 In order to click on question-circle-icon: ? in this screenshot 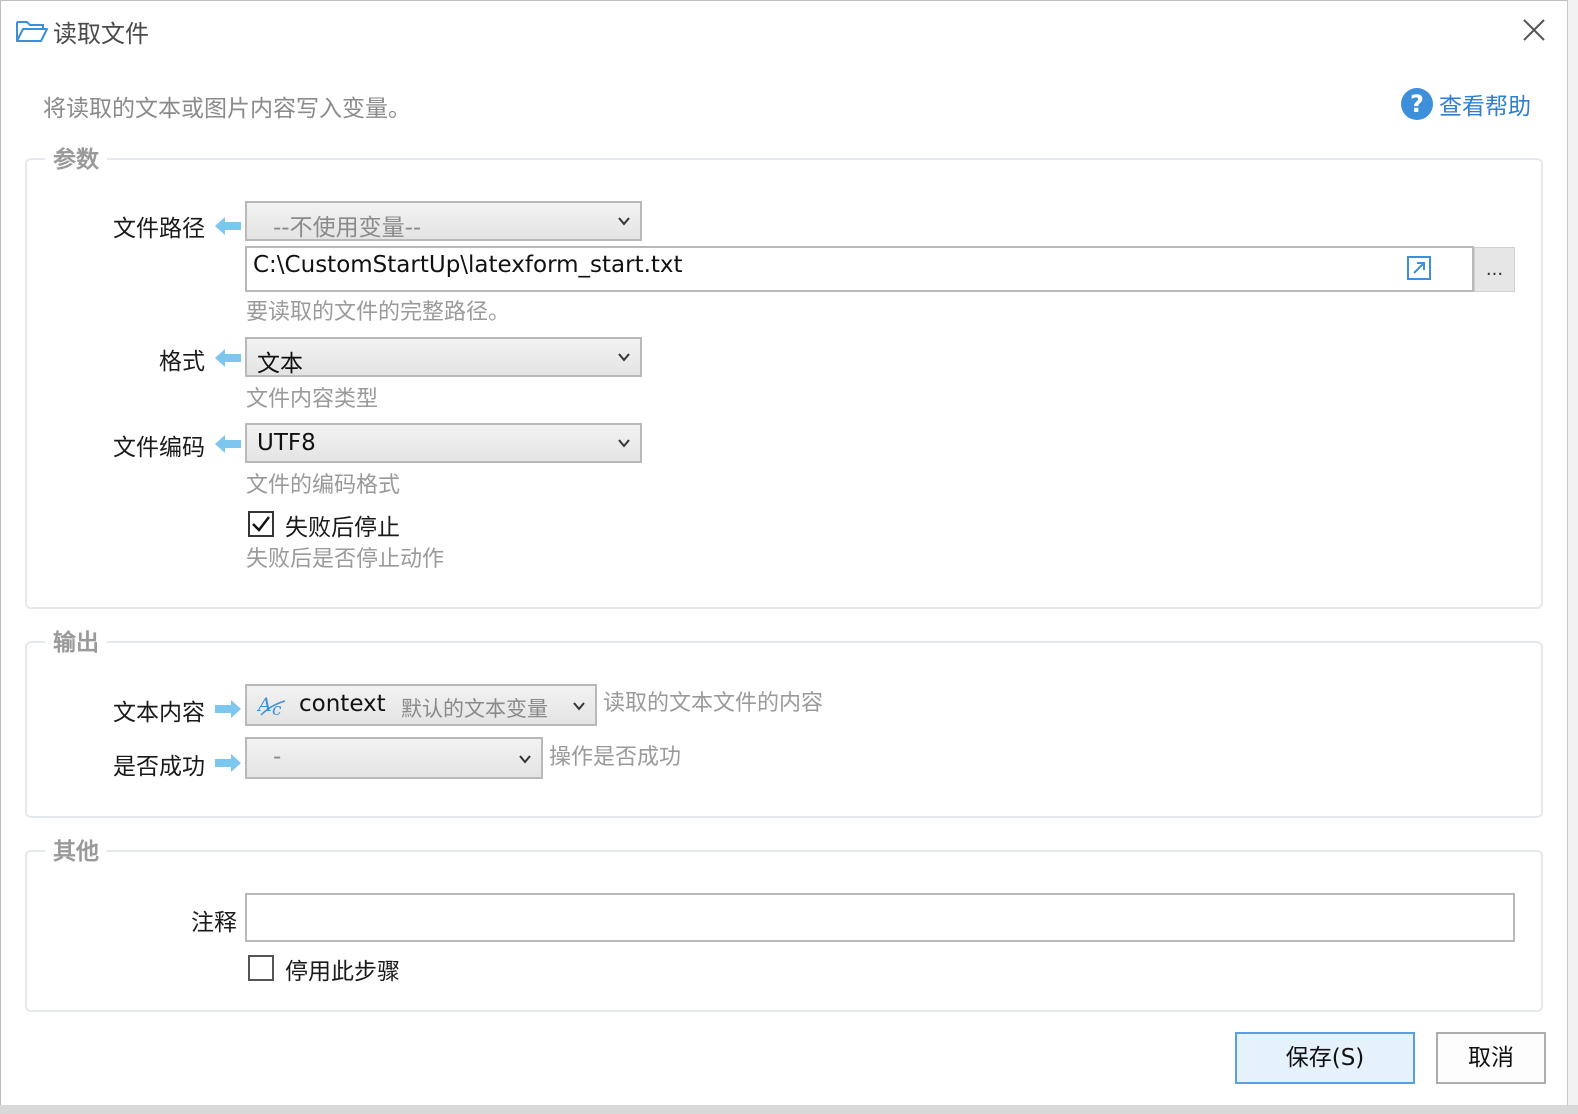, I will do `click(1417, 104)`.